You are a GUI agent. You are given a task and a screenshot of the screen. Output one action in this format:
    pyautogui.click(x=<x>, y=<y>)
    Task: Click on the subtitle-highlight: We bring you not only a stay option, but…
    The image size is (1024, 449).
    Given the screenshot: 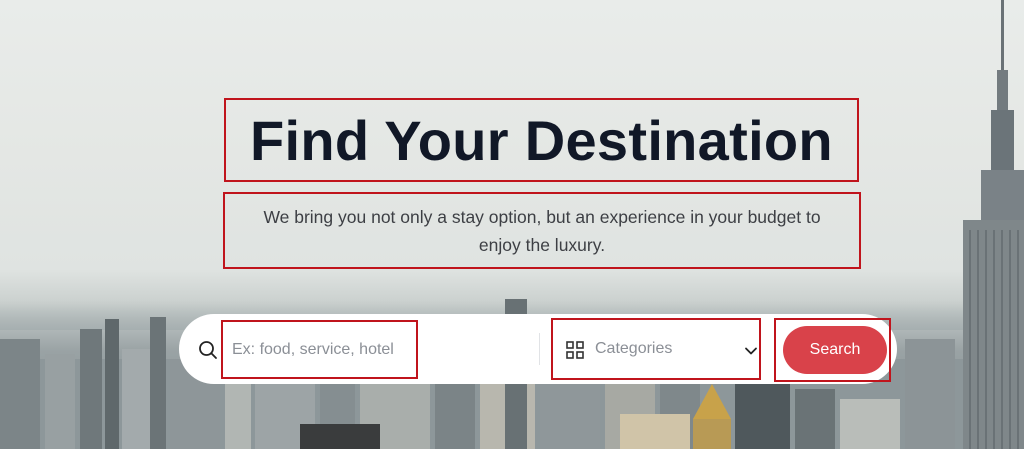 What is the action you would take?
    pyautogui.click(x=542, y=230)
    